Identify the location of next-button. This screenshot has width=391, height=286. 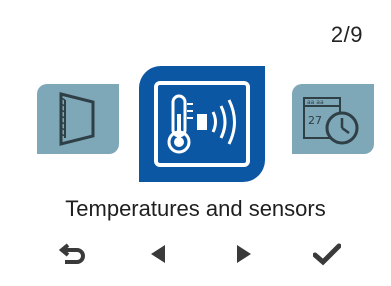
(244, 254).